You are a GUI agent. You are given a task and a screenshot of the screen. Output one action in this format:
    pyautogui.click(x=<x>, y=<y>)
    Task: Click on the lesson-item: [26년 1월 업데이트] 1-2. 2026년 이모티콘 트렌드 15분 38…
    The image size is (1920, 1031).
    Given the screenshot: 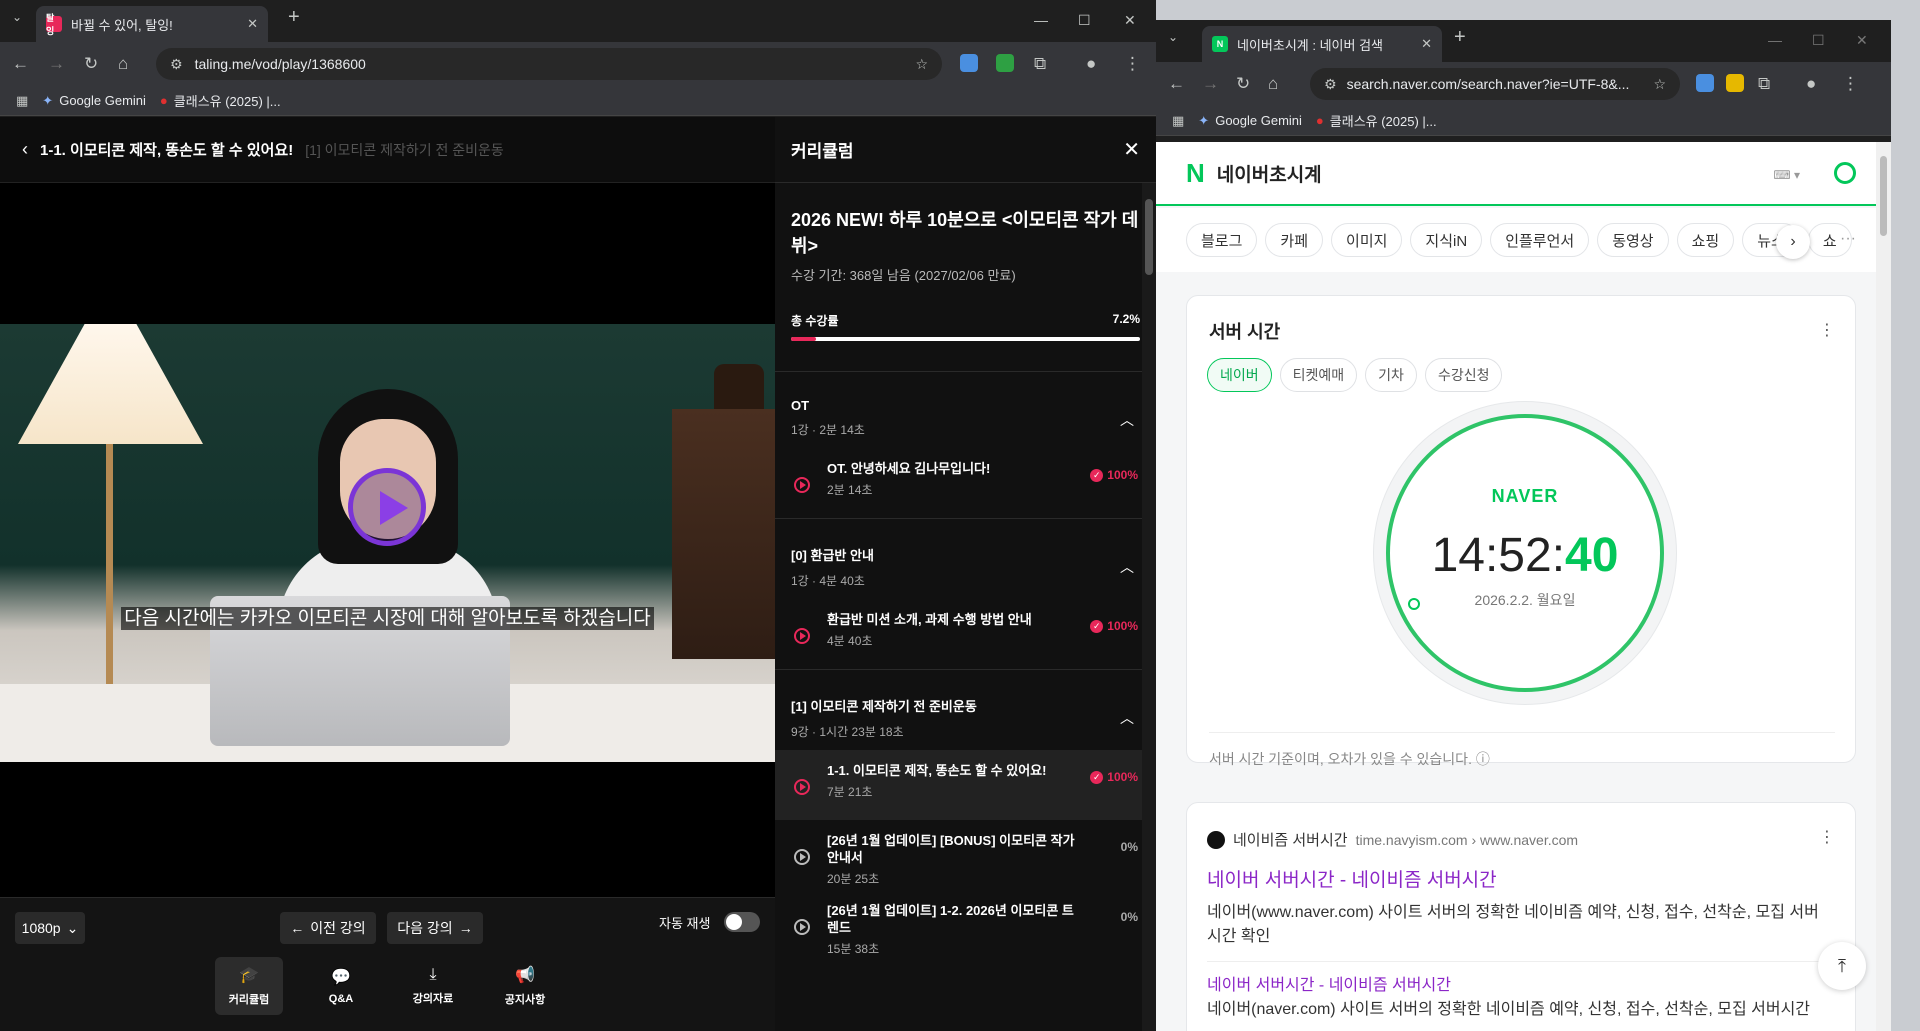 What is the action you would take?
    pyautogui.click(x=965, y=925)
    